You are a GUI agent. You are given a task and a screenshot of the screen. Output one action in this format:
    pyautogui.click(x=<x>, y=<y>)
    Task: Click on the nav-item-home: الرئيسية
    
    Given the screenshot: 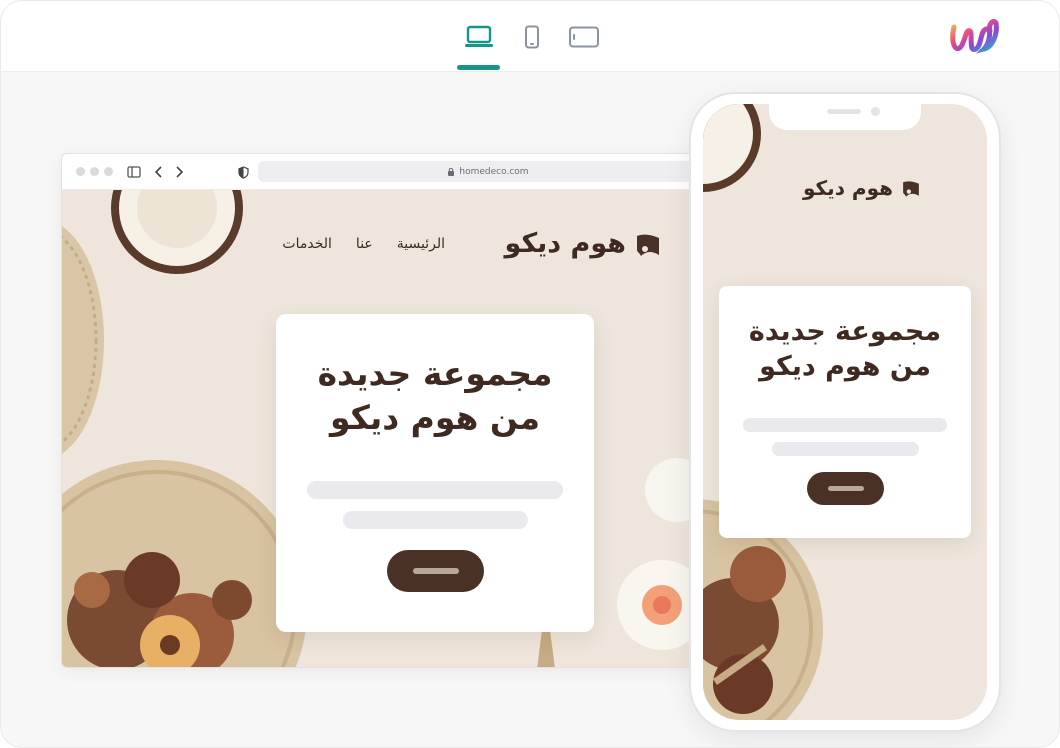 What is the action you would take?
    pyautogui.click(x=421, y=244)
    